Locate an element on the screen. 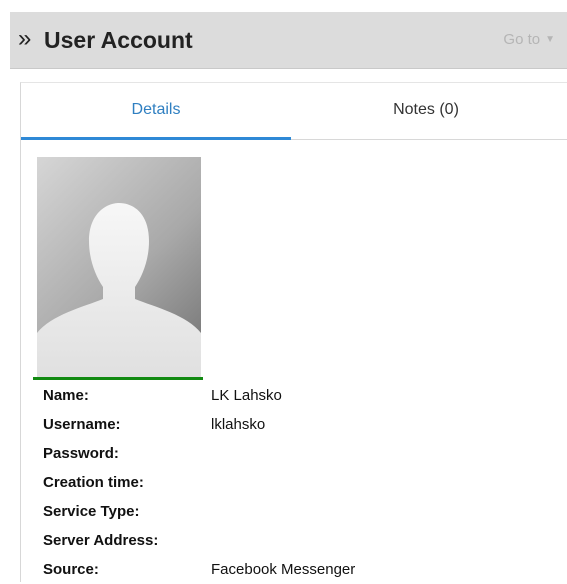 This screenshot has height=584, width=567. detail-value: Facebook Messenger is located at coordinates (283, 569).